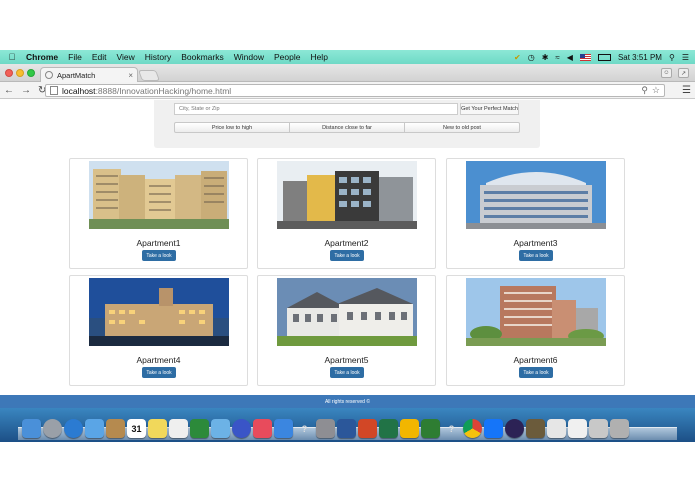  I want to click on listing-card-4: Apartment4 Take a look, so click(158, 330).